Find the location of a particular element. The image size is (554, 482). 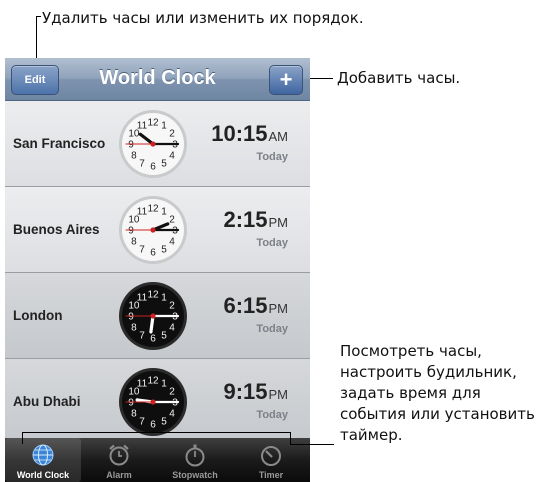

digital-time: 6:15PM is located at coordinates (255, 305).